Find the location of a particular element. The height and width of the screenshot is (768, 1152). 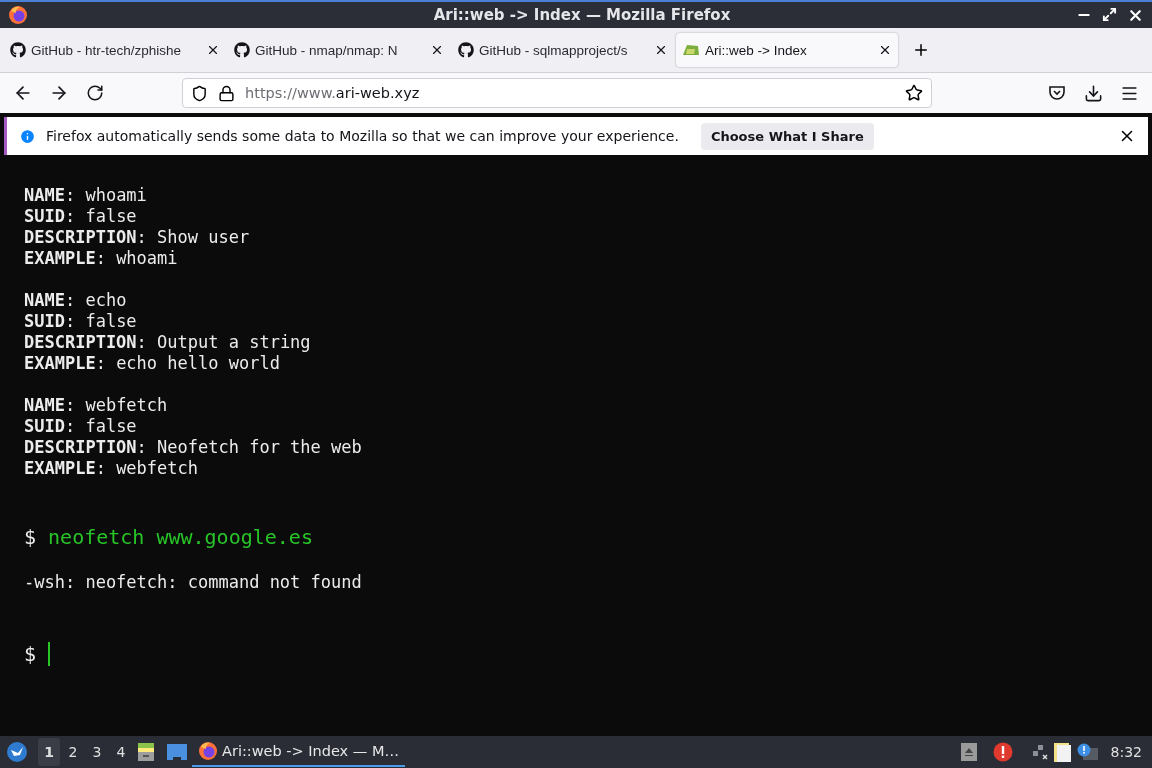

browser-tab: GitHub - nmap/nmap: N is located at coordinates (339, 50).